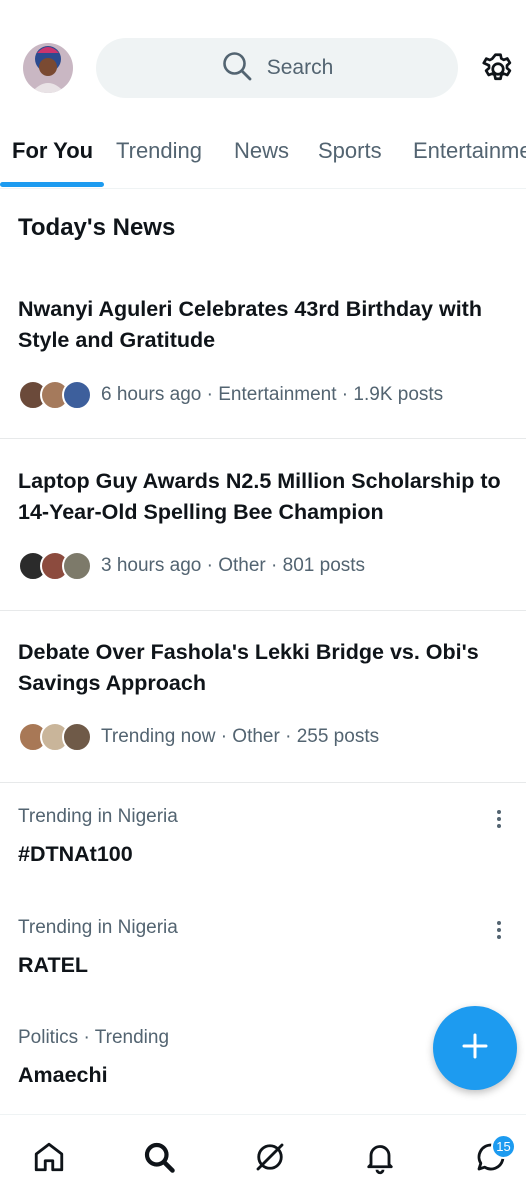 Image resolution: width=526 pixels, height=1200 pixels. What do you see at coordinates (261, 151) in the screenshot?
I see `tab-news: News` at bounding box center [261, 151].